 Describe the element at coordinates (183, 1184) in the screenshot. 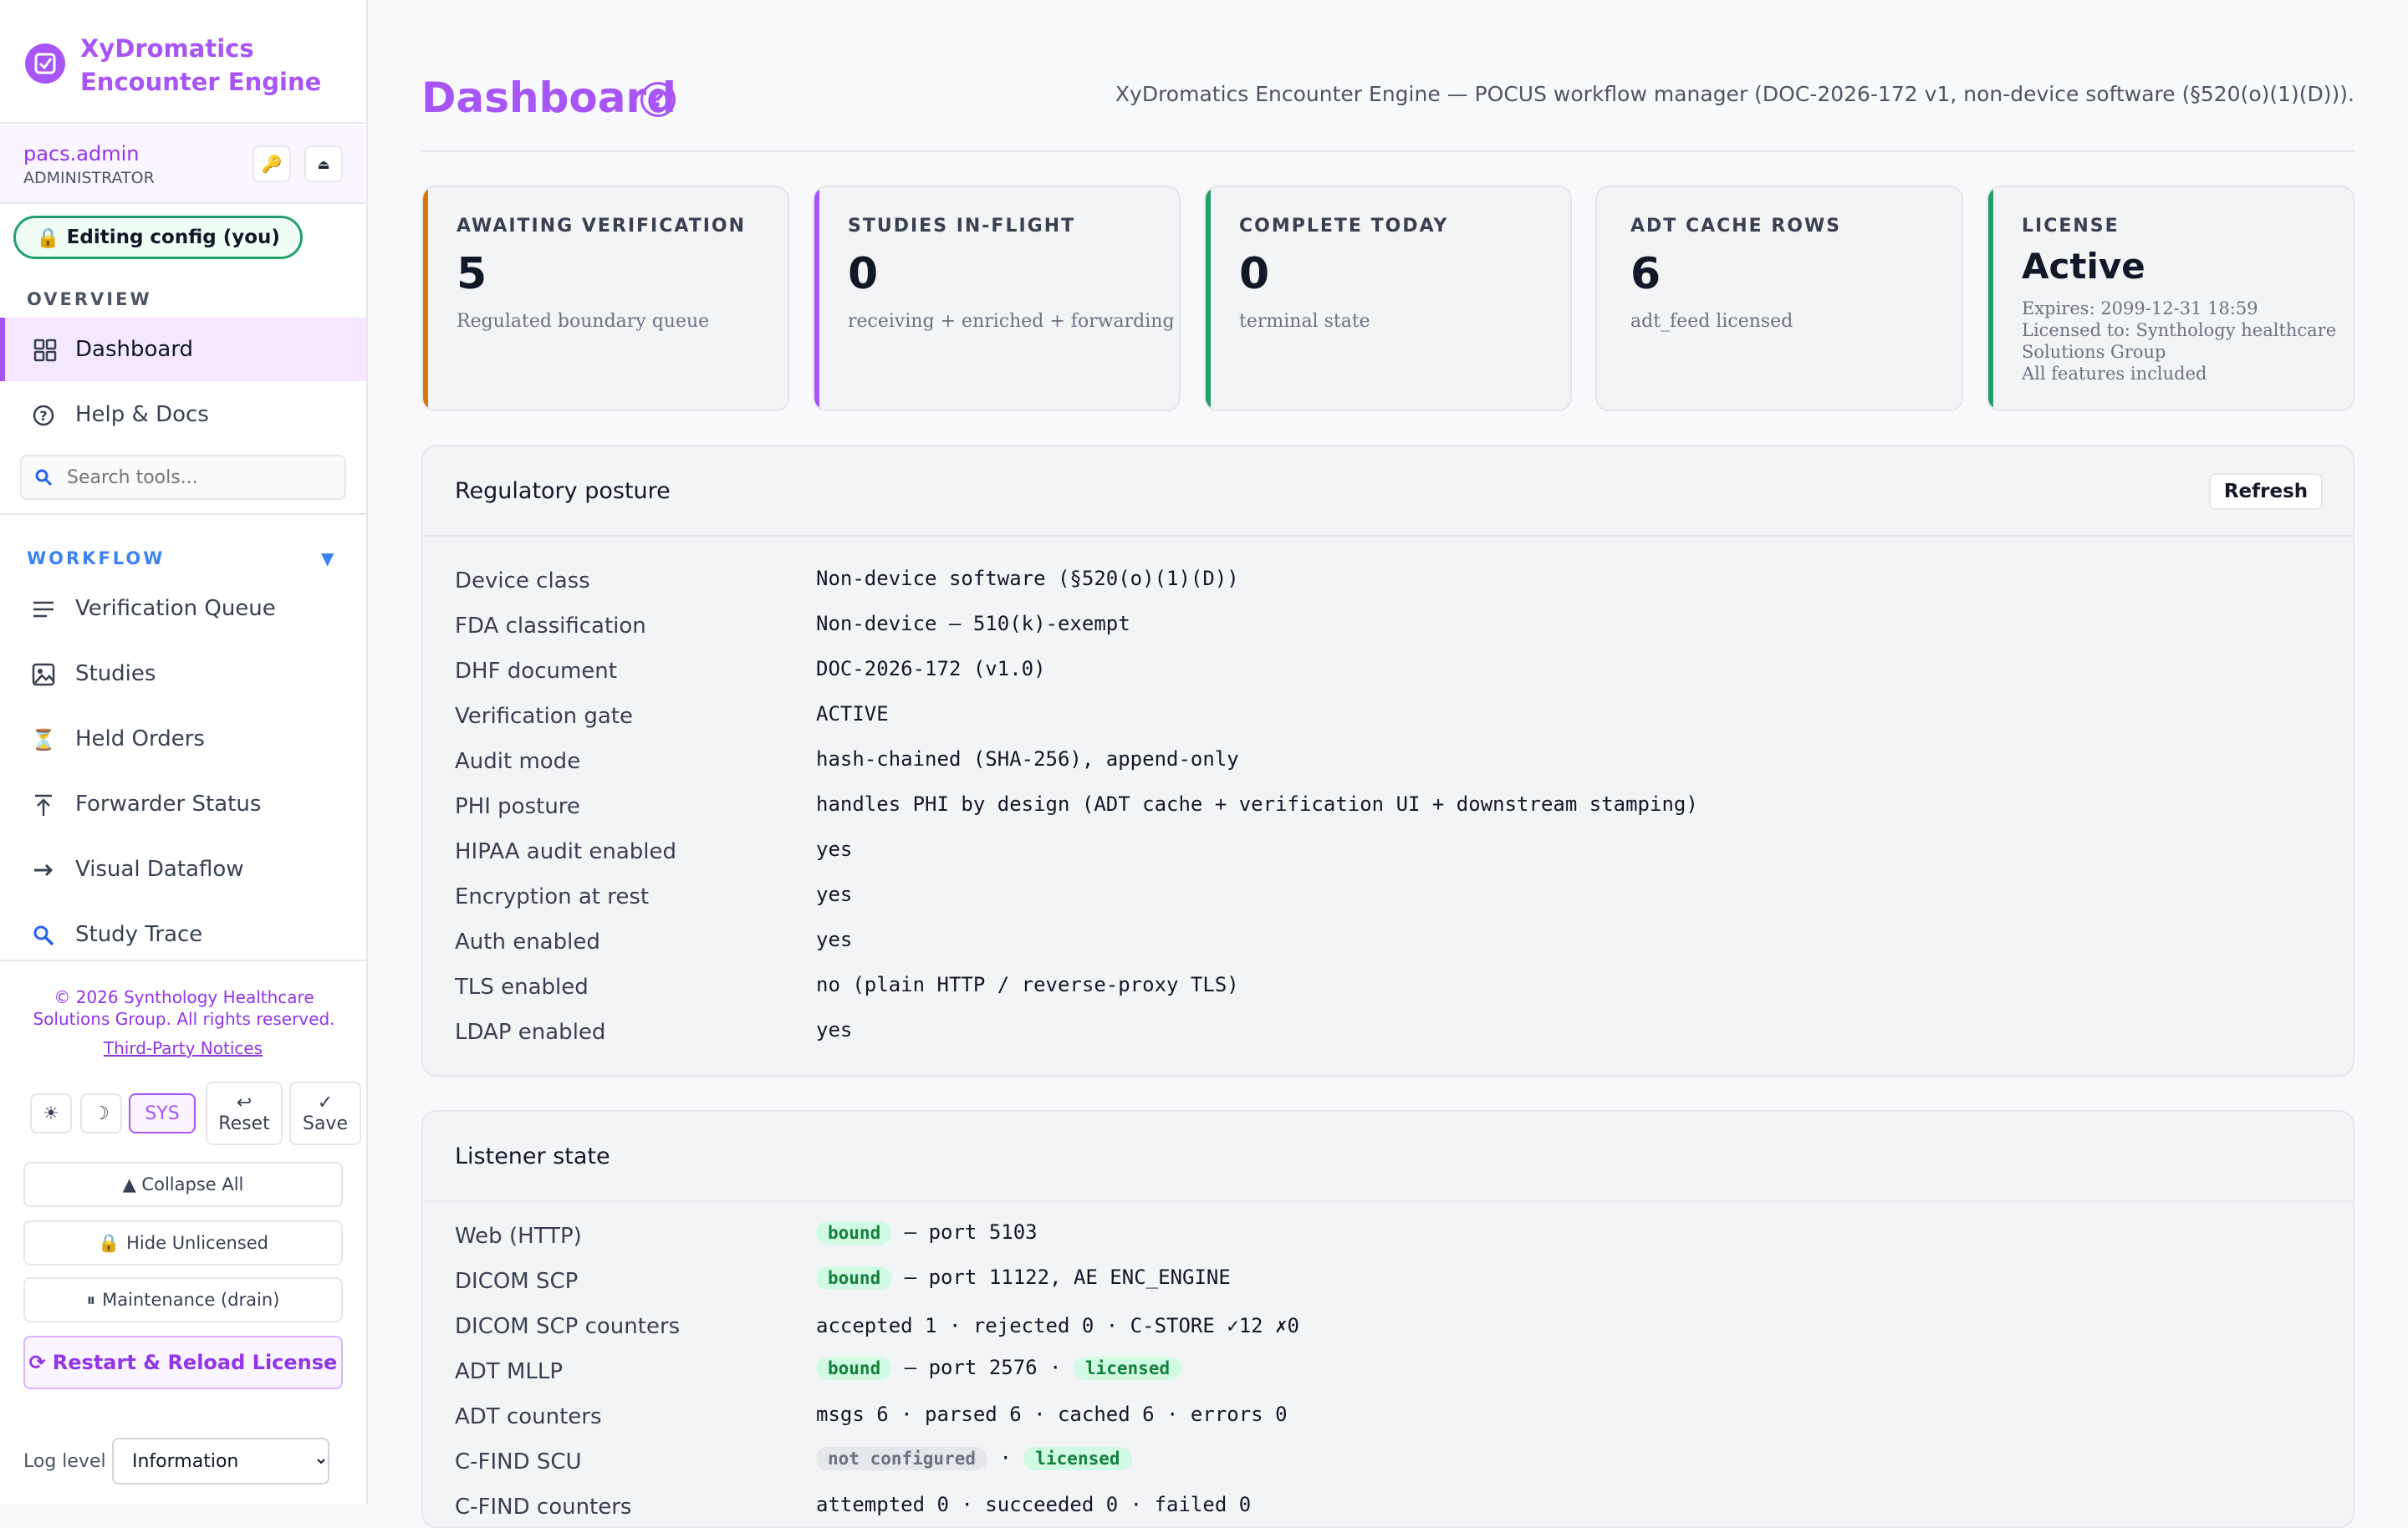

I see `collapse-all-button: ▲ Collapse All` at that location.